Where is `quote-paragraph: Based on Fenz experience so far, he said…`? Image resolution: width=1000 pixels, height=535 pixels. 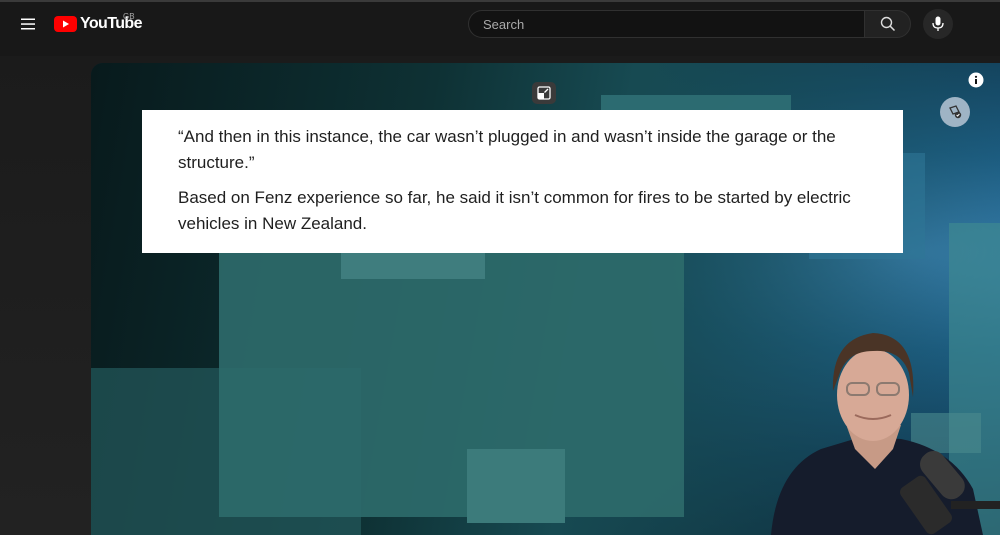 quote-paragraph: Based on Fenz experience so far, he said… is located at coordinates (514, 210).